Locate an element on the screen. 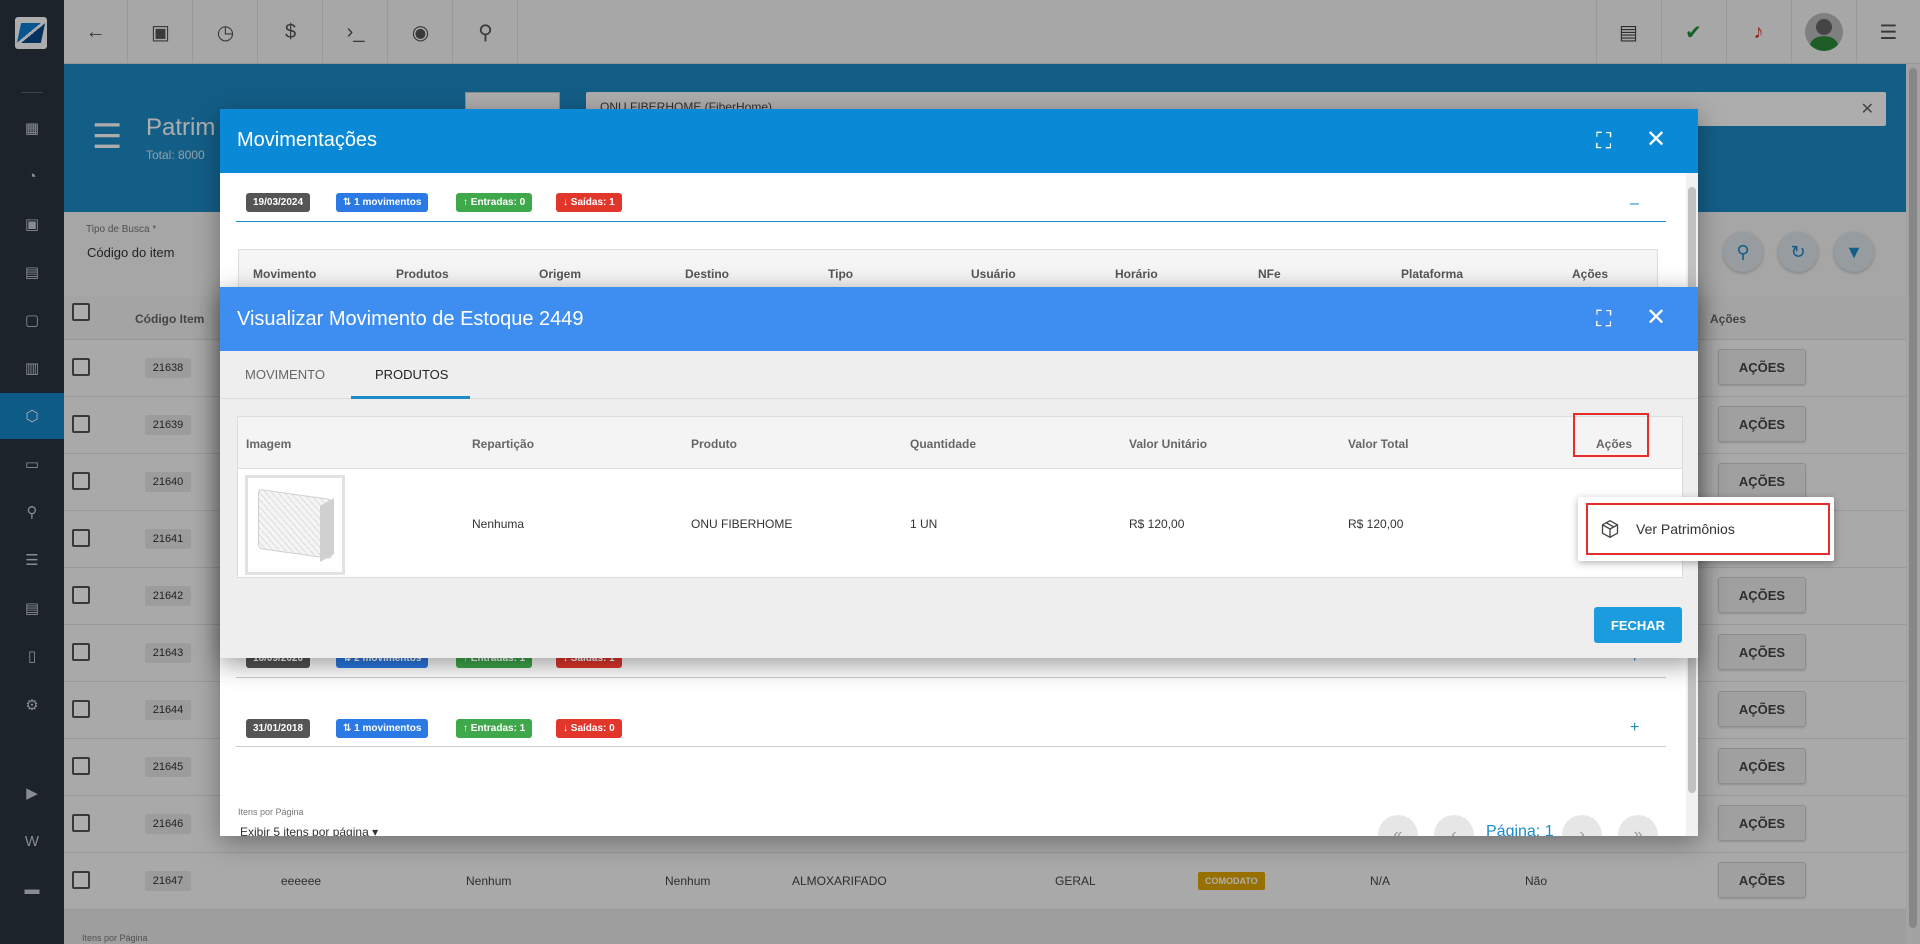 This screenshot has width=1920, height=944. first-page-button: « is located at coordinates (1398, 825).